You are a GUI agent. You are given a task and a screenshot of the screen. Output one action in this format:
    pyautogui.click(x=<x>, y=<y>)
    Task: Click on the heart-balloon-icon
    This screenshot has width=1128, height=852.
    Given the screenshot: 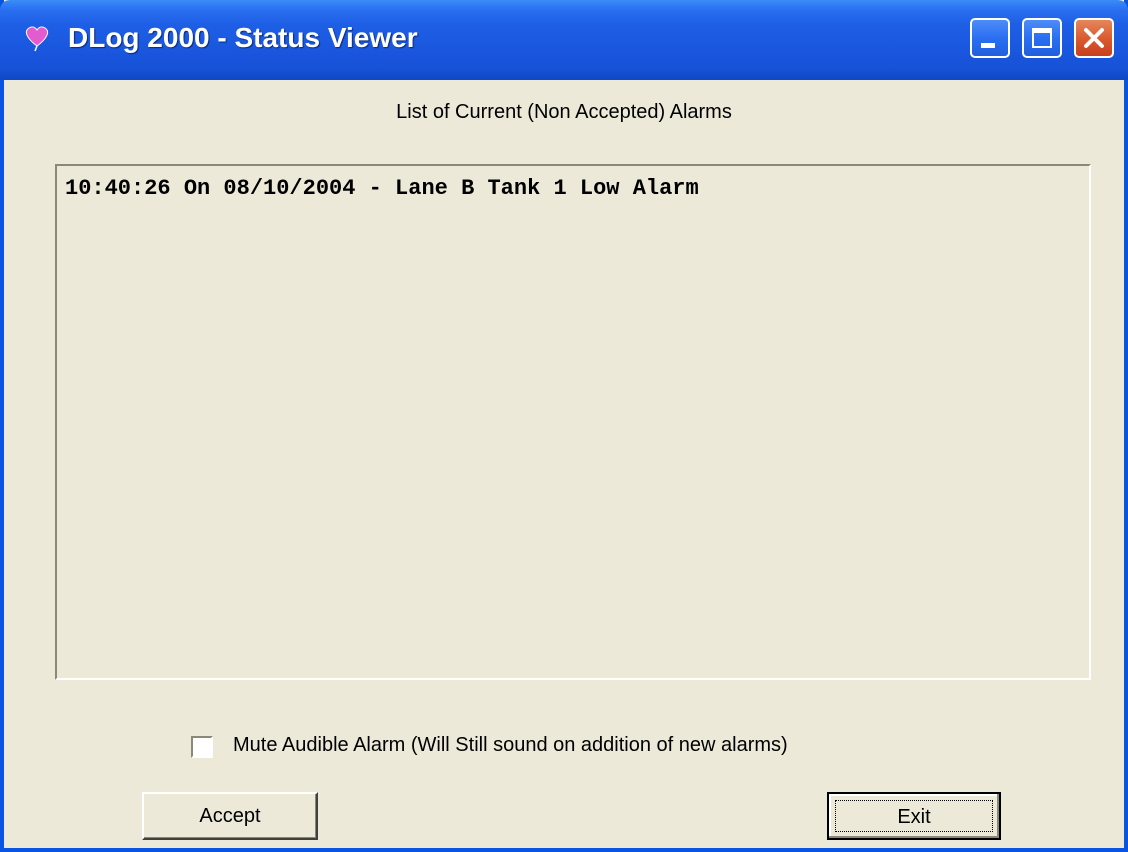 What is the action you would take?
    pyautogui.click(x=37, y=39)
    